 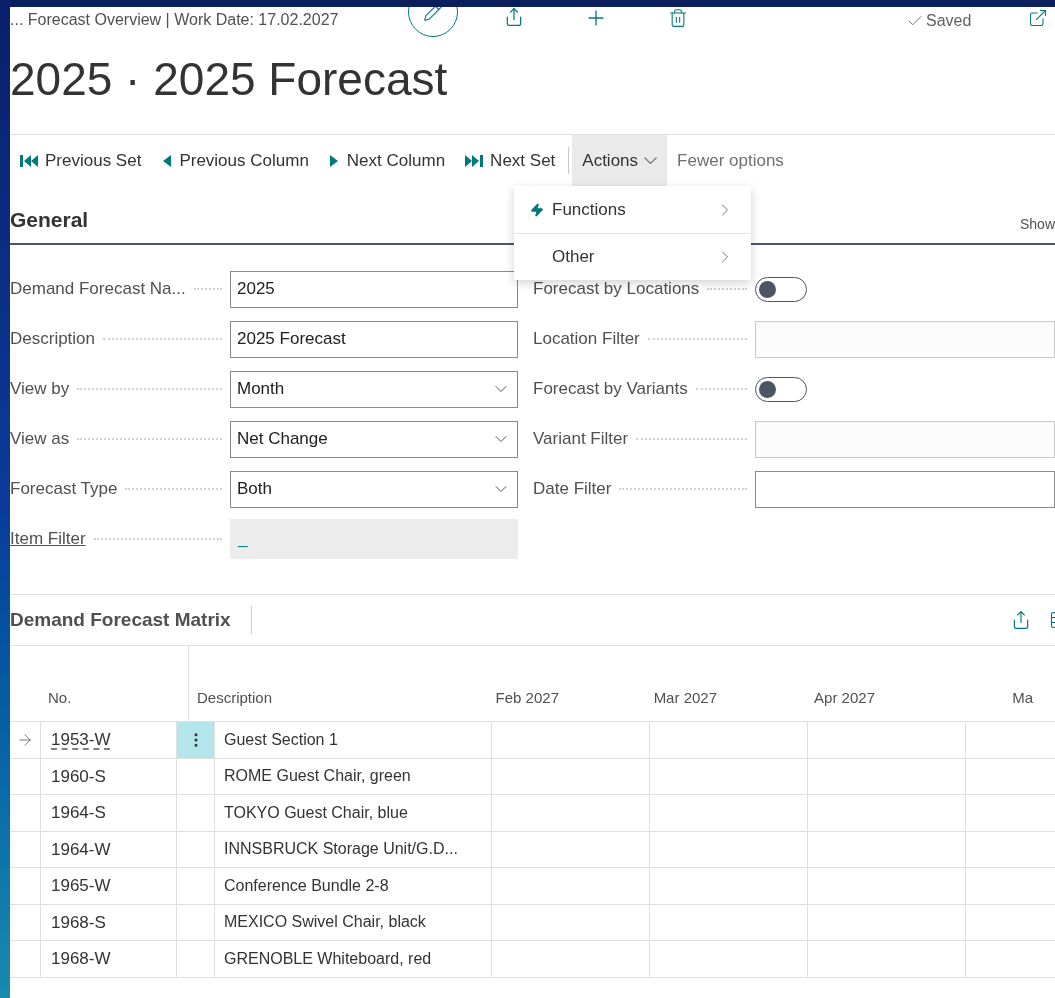 What do you see at coordinates (40, 389) in the screenshot?
I see `field-label: View by` at bounding box center [40, 389].